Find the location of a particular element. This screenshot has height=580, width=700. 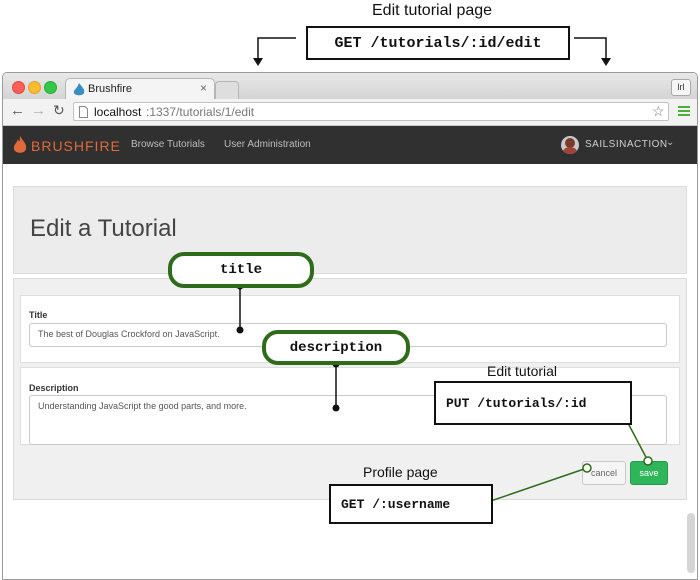

scrollbar is located at coordinates (691, 543).